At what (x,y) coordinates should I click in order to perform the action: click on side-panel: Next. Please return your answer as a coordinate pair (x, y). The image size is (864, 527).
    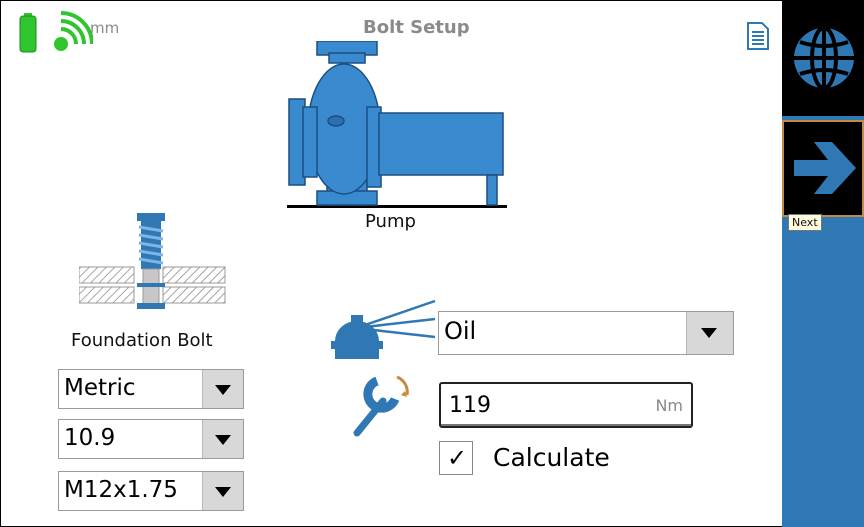
    Looking at the image, I should click on (823, 263).